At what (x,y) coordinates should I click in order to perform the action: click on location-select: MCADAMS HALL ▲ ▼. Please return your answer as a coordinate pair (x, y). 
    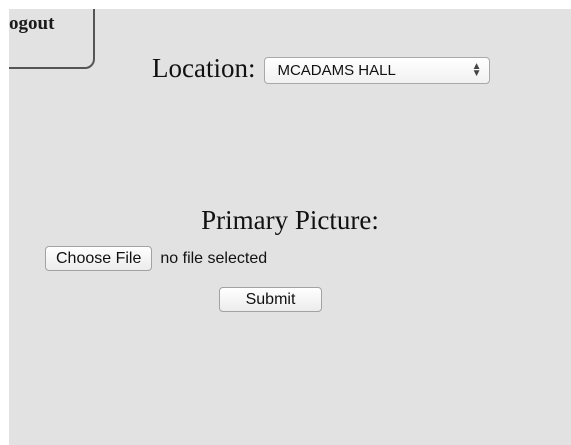
    Looking at the image, I should click on (377, 70).